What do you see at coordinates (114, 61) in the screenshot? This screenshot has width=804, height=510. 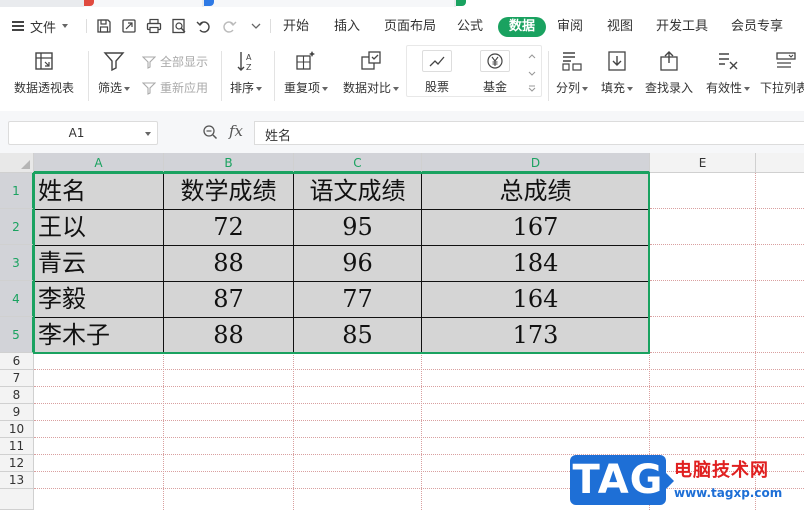 I see `filter-icon` at bounding box center [114, 61].